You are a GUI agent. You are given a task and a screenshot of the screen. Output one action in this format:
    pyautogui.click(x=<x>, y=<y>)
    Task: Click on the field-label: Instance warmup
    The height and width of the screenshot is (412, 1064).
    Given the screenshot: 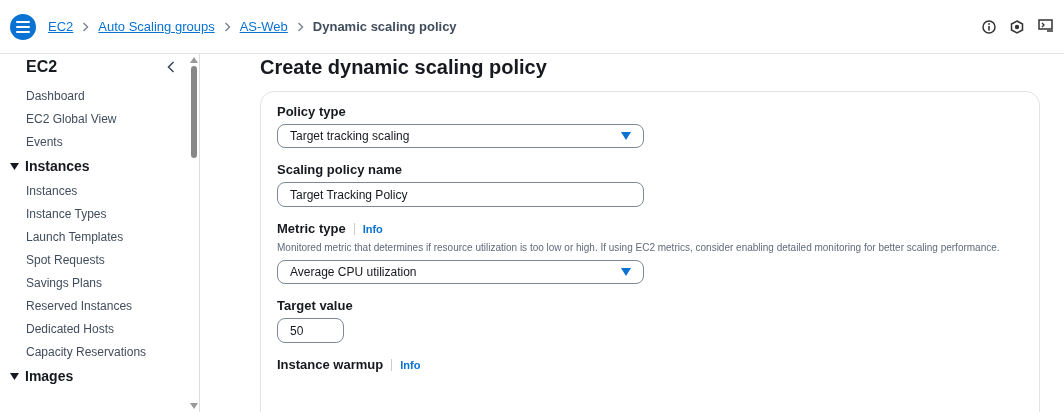 What is the action you would take?
    pyautogui.click(x=330, y=364)
    